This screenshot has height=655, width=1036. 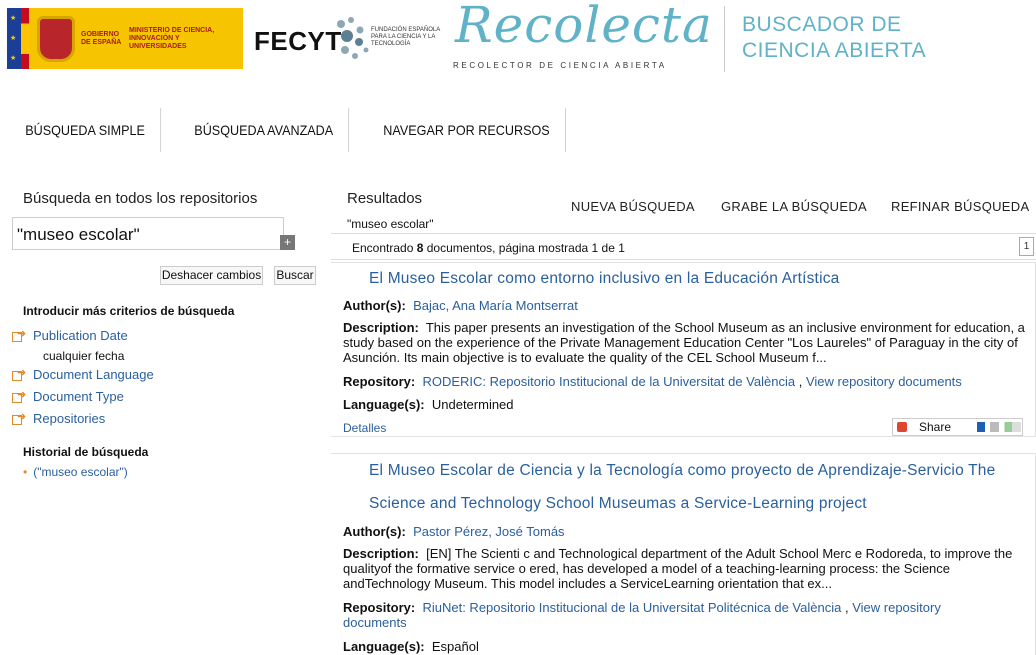 What do you see at coordinates (78, 396) in the screenshot?
I see `facet-label: Document Type` at bounding box center [78, 396].